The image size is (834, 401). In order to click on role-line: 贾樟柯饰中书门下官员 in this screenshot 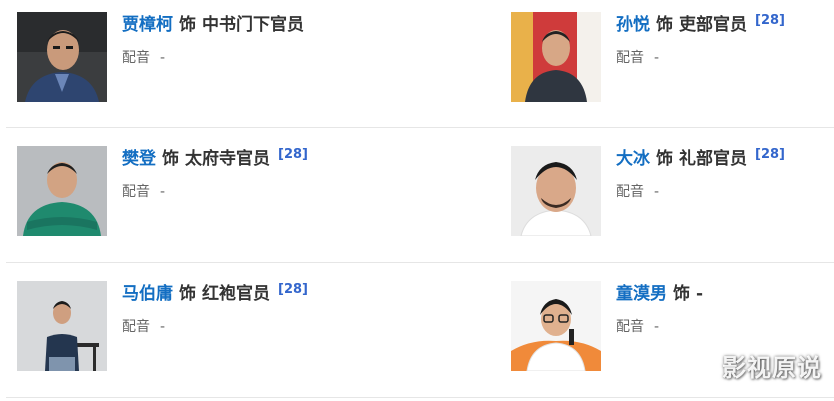, I will do `click(213, 25)`.